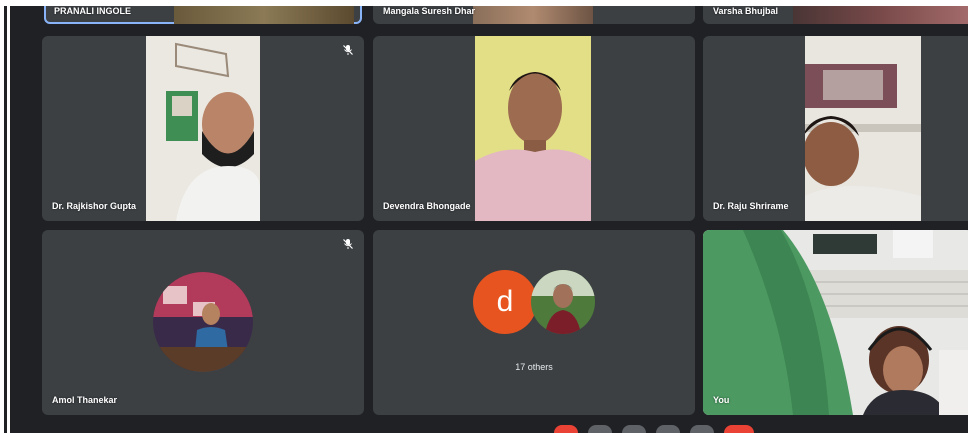  I want to click on avatar-letter: d, so click(505, 302).